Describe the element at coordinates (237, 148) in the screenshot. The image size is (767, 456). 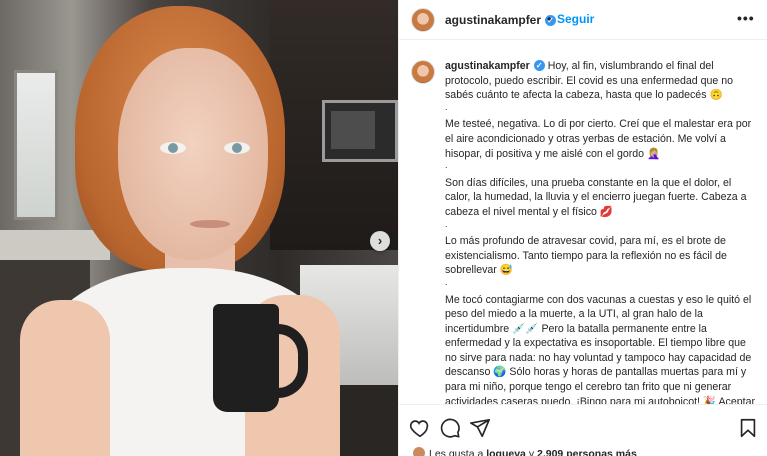
I see `photo-eye-right` at that location.